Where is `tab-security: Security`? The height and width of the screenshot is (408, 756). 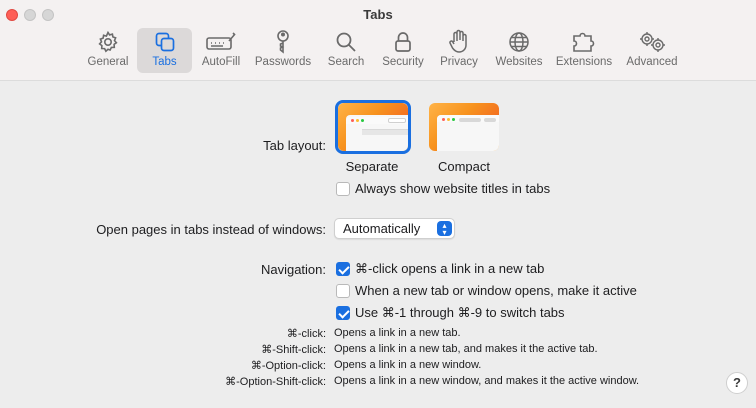 tab-security: Security is located at coordinates (403, 50).